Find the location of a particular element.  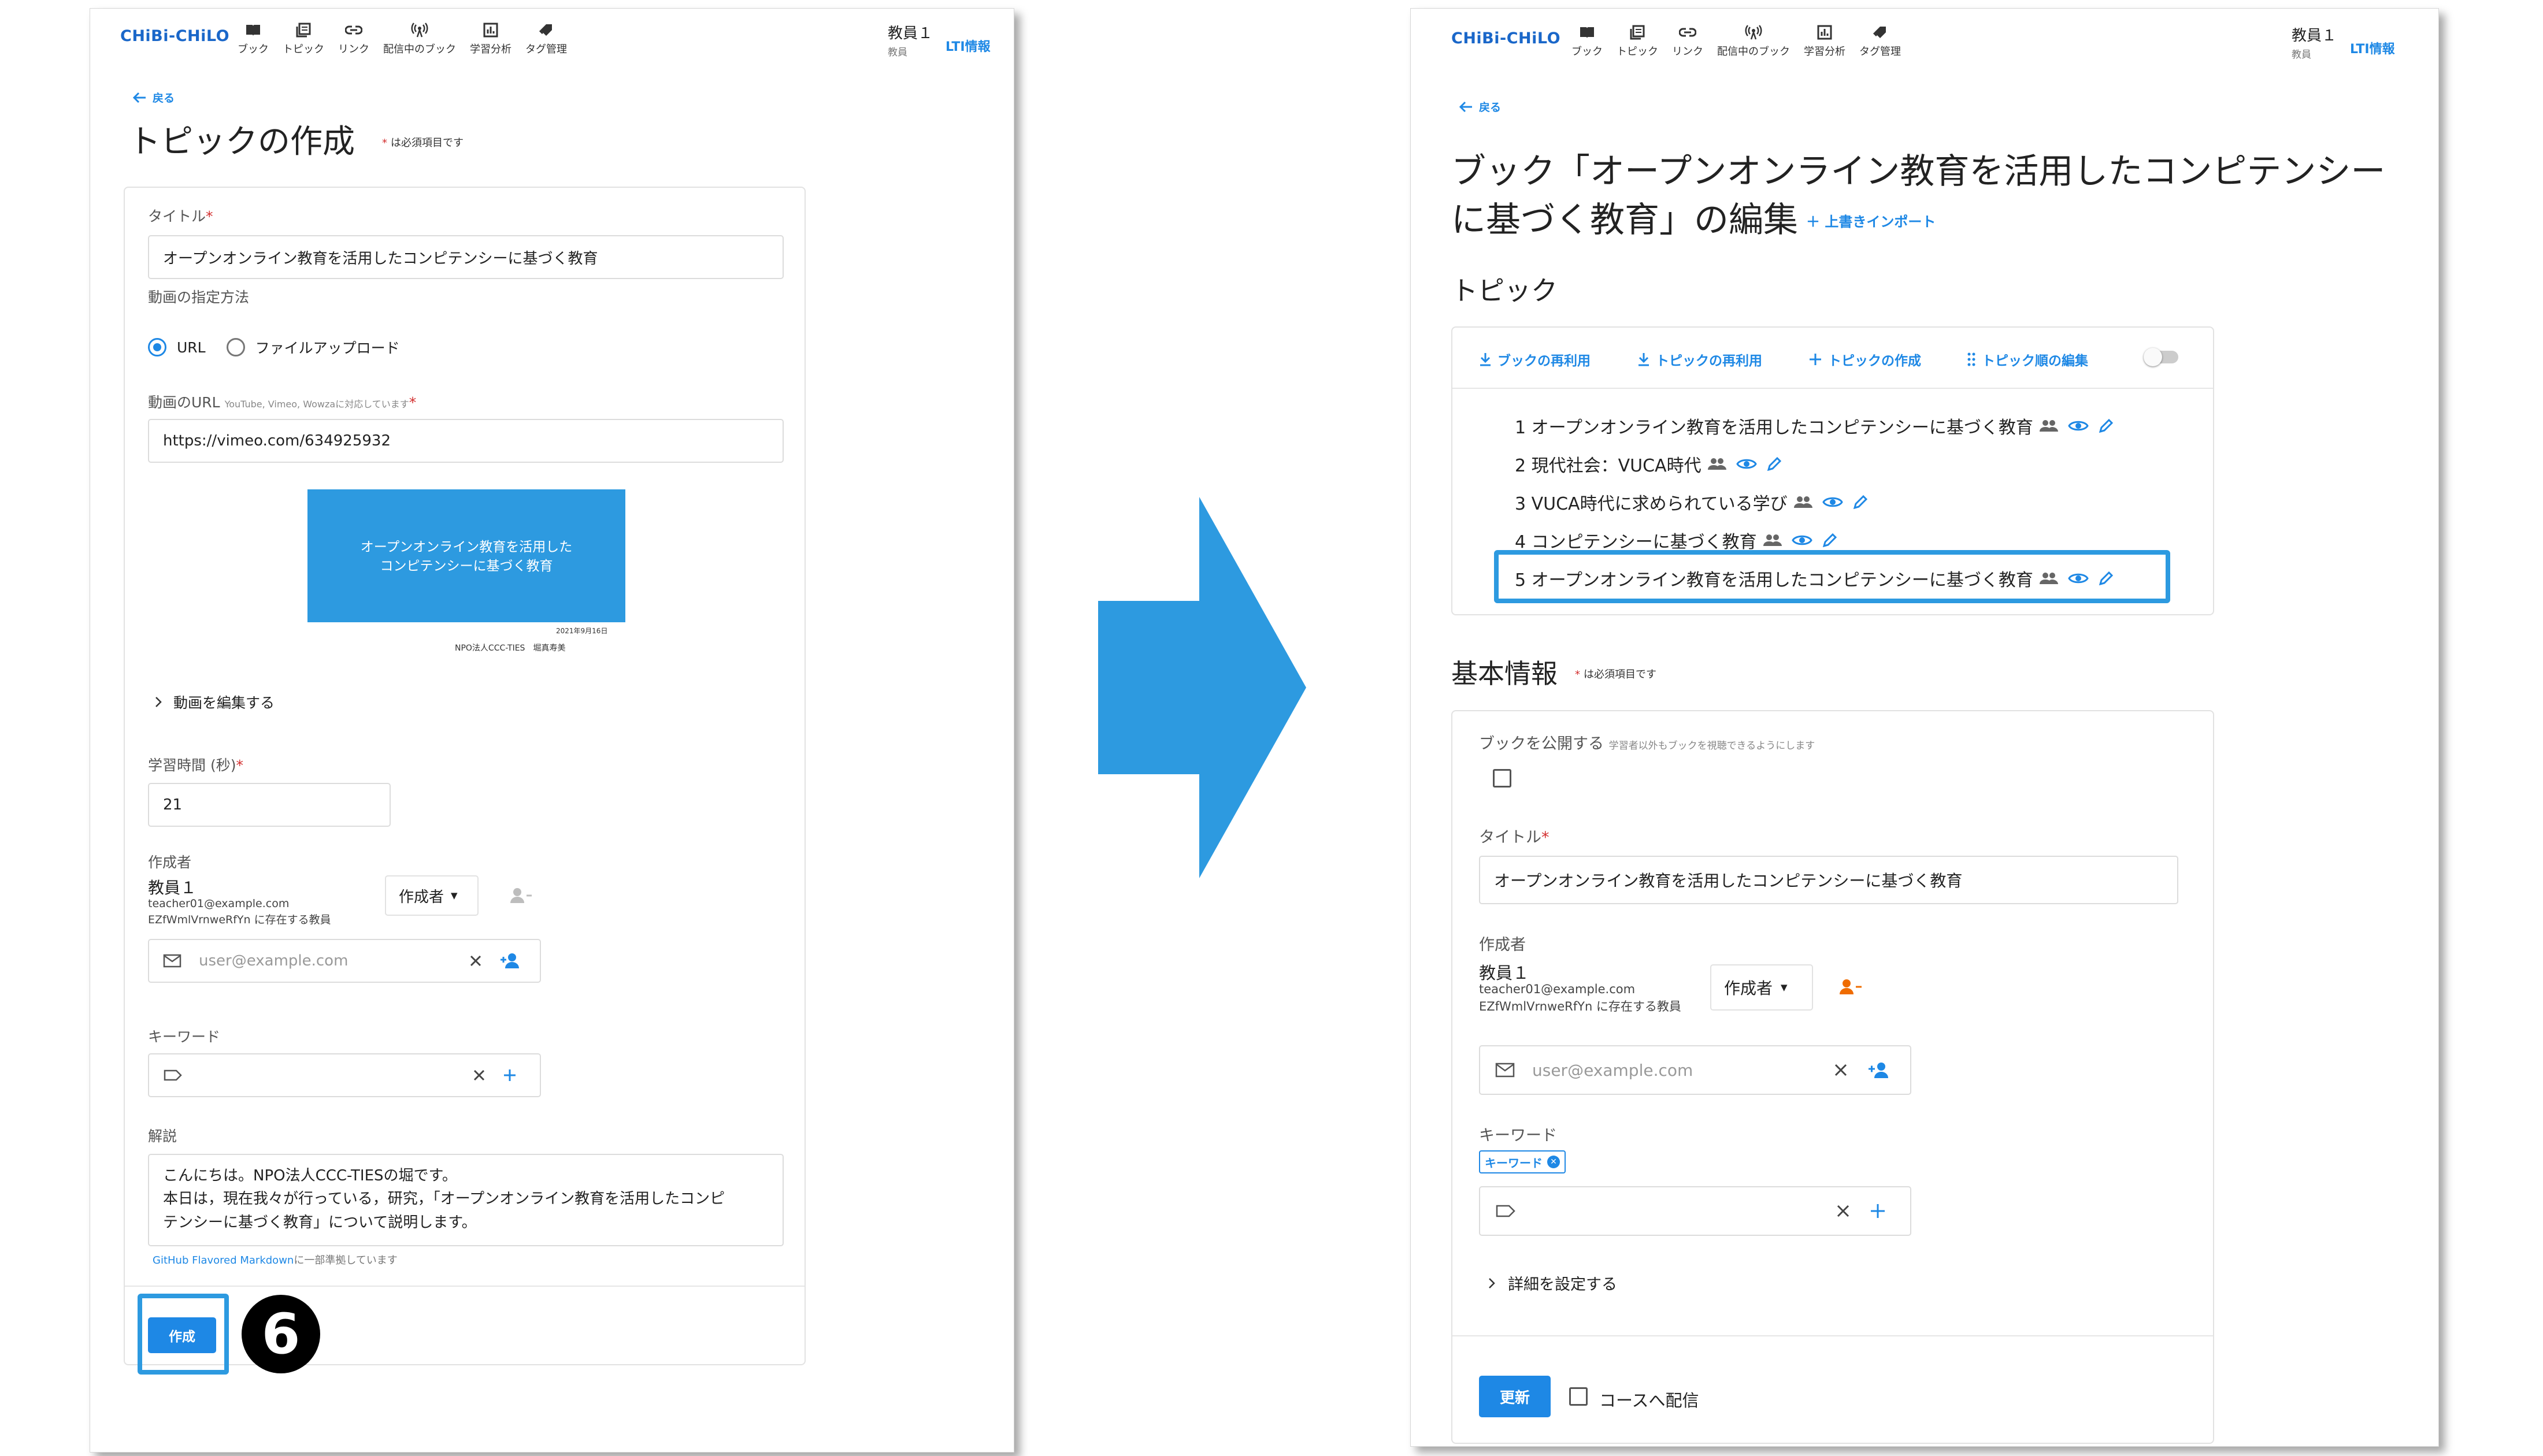

topic-item: 2 現代社会：VUCA時代 is located at coordinates (1649, 464).